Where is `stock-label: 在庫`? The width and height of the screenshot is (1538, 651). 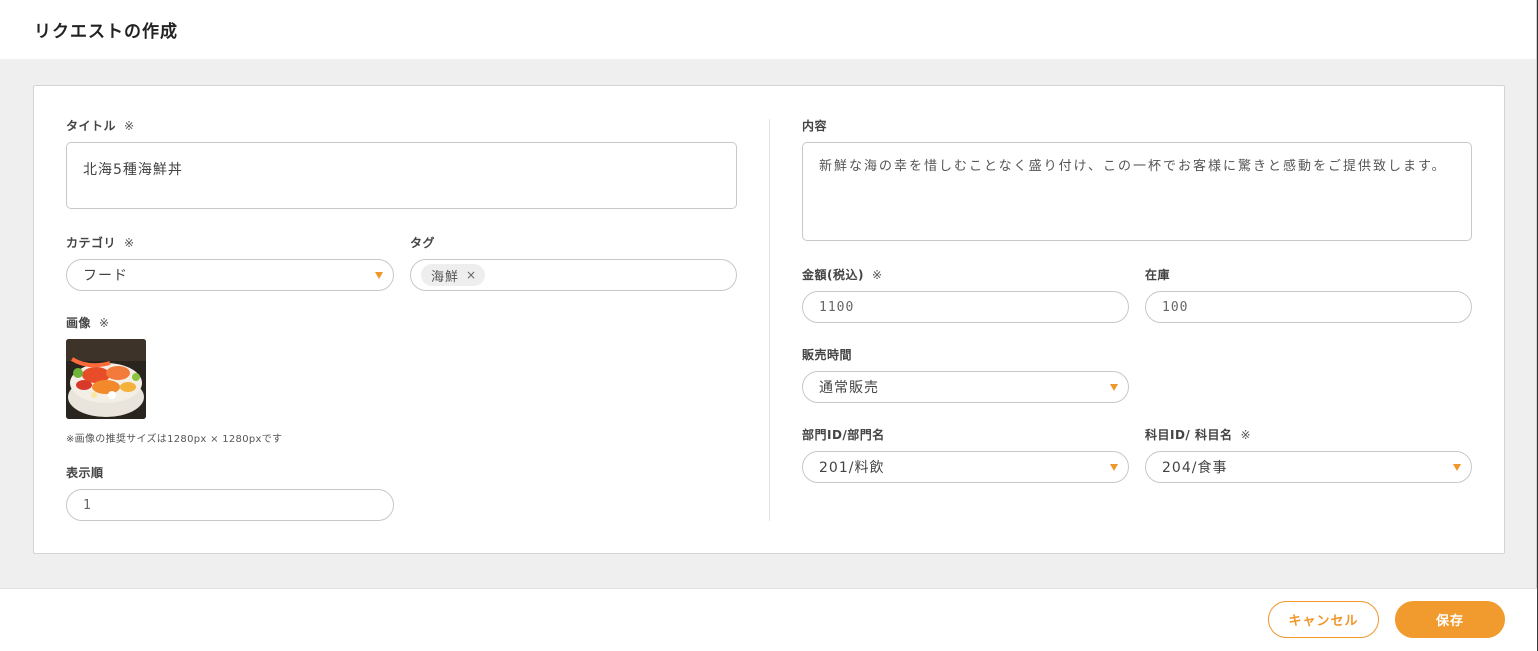
stock-label: 在庫 is located at coordinates (1158, 275).